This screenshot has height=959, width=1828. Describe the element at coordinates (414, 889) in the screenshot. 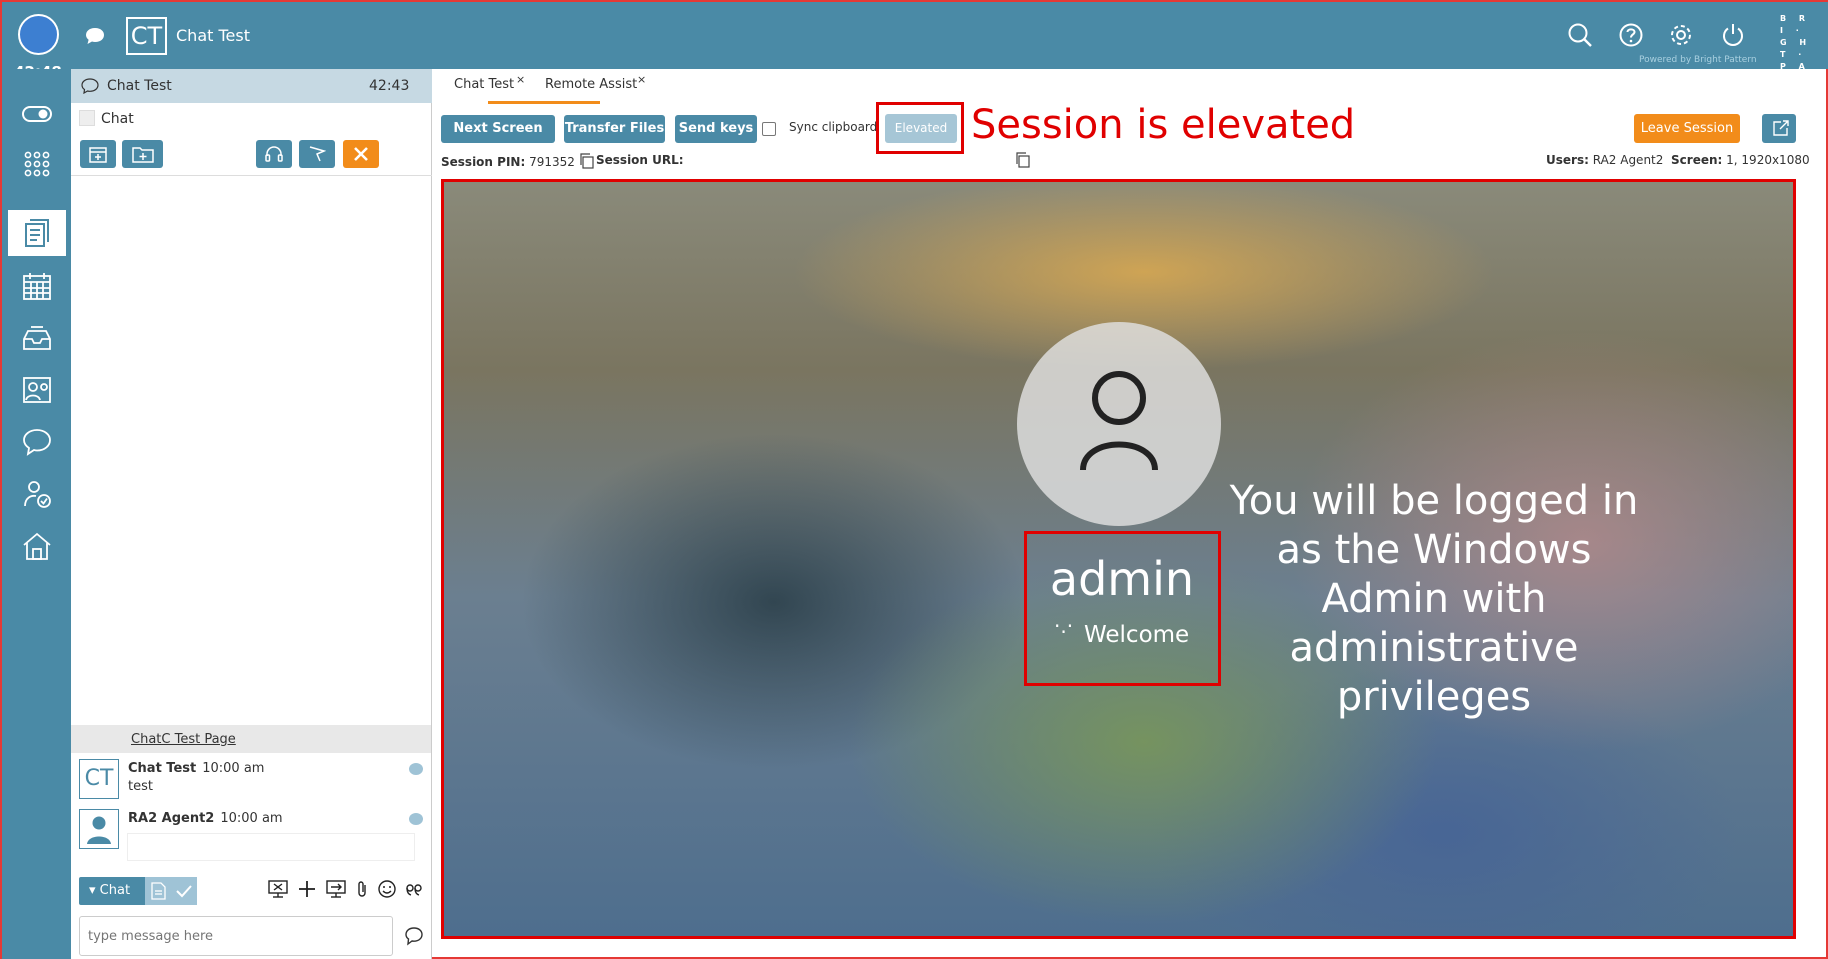

I see `quote-icon` at that location.